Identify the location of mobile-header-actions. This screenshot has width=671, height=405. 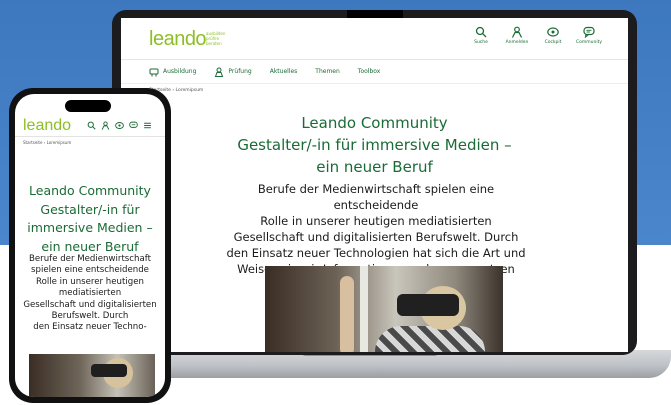
(119, 125).